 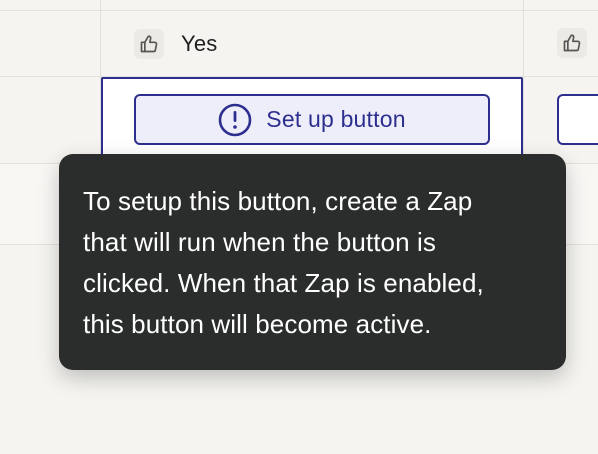 I want to click on tooltip-line: clicked. When that Zap is enabled,, so click(x=283, y=283).